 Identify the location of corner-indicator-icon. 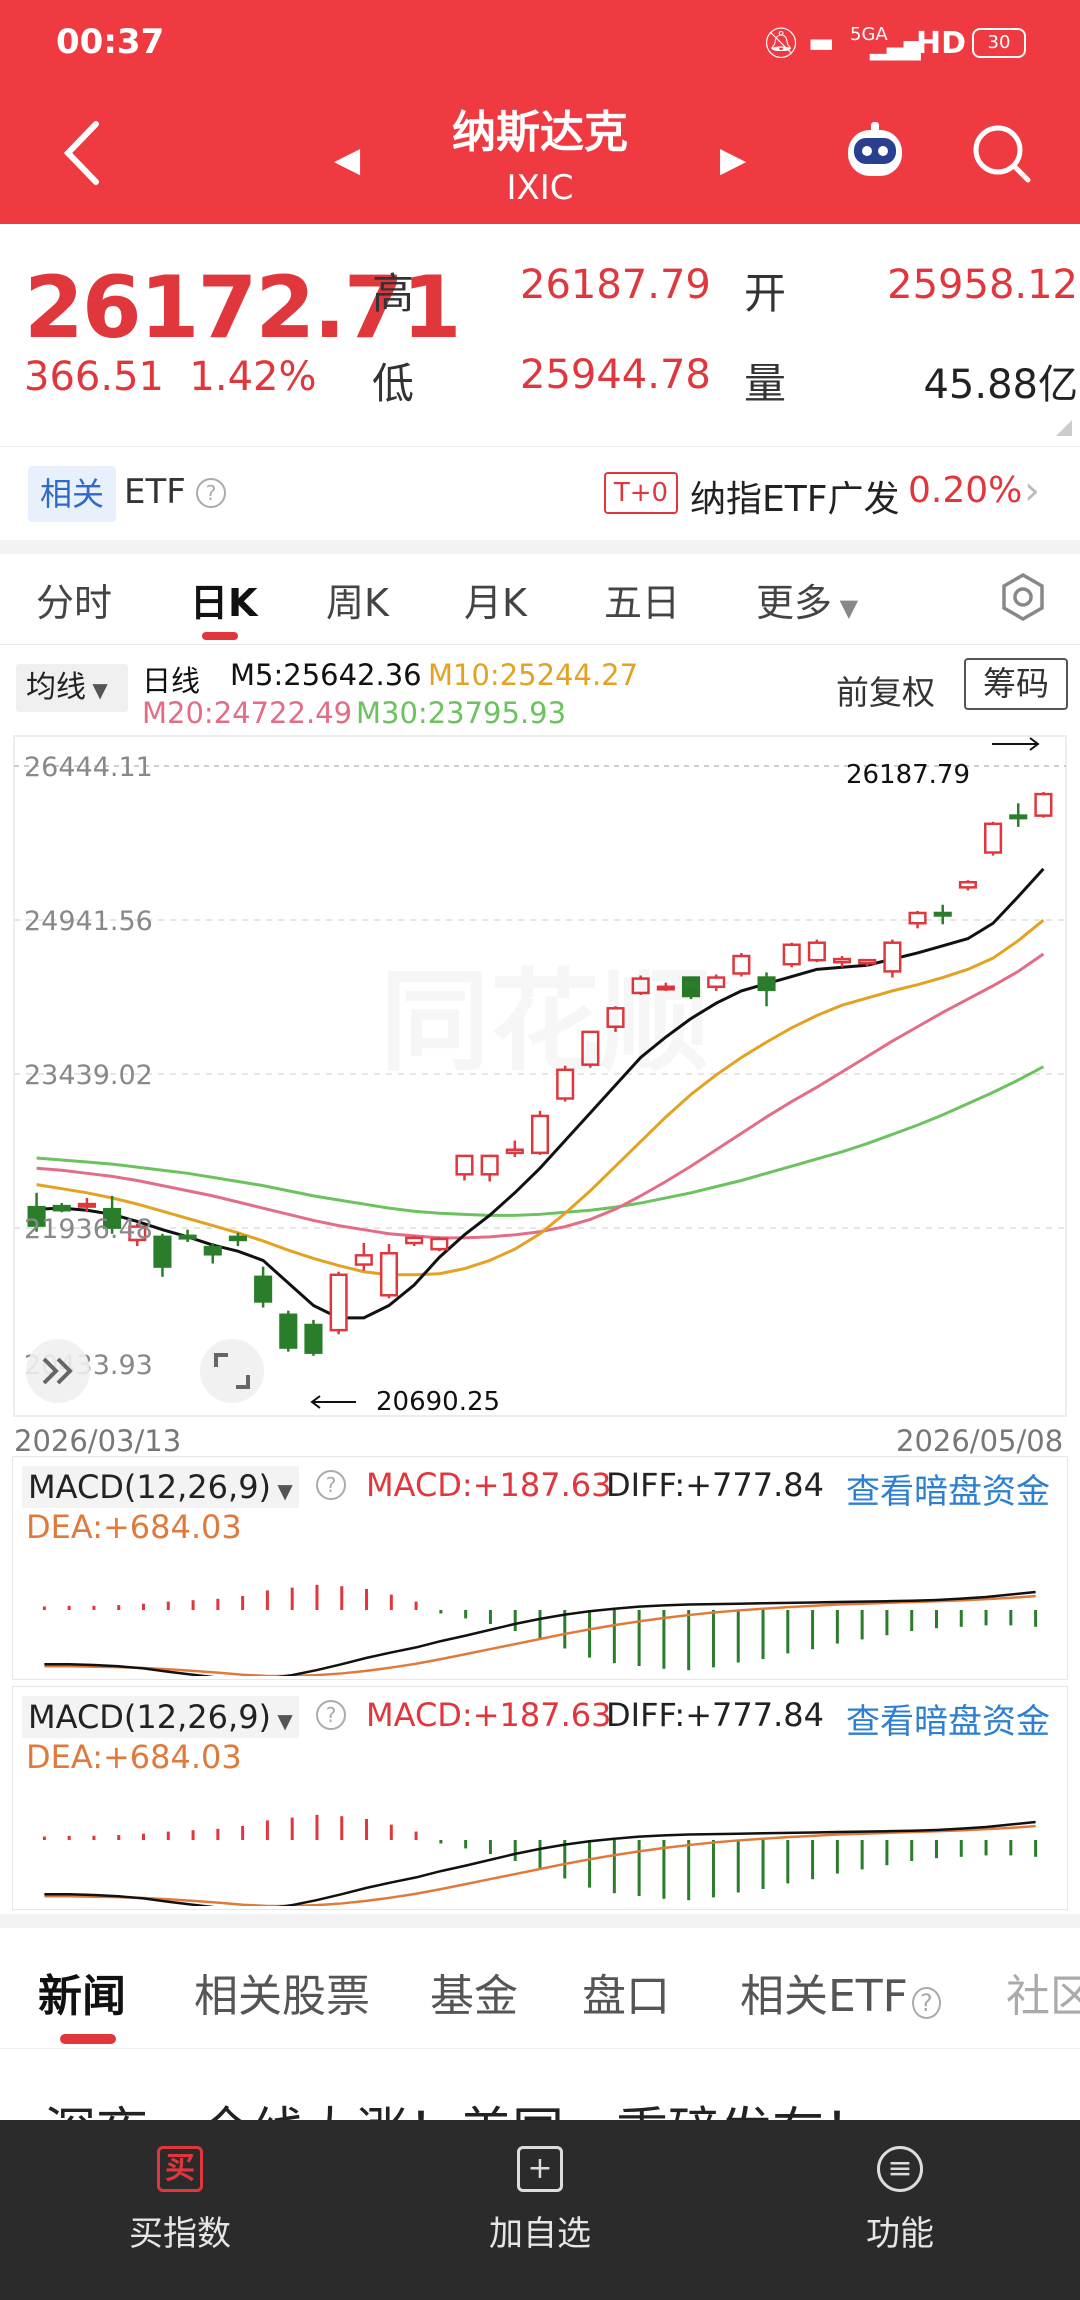
(1064, 428).